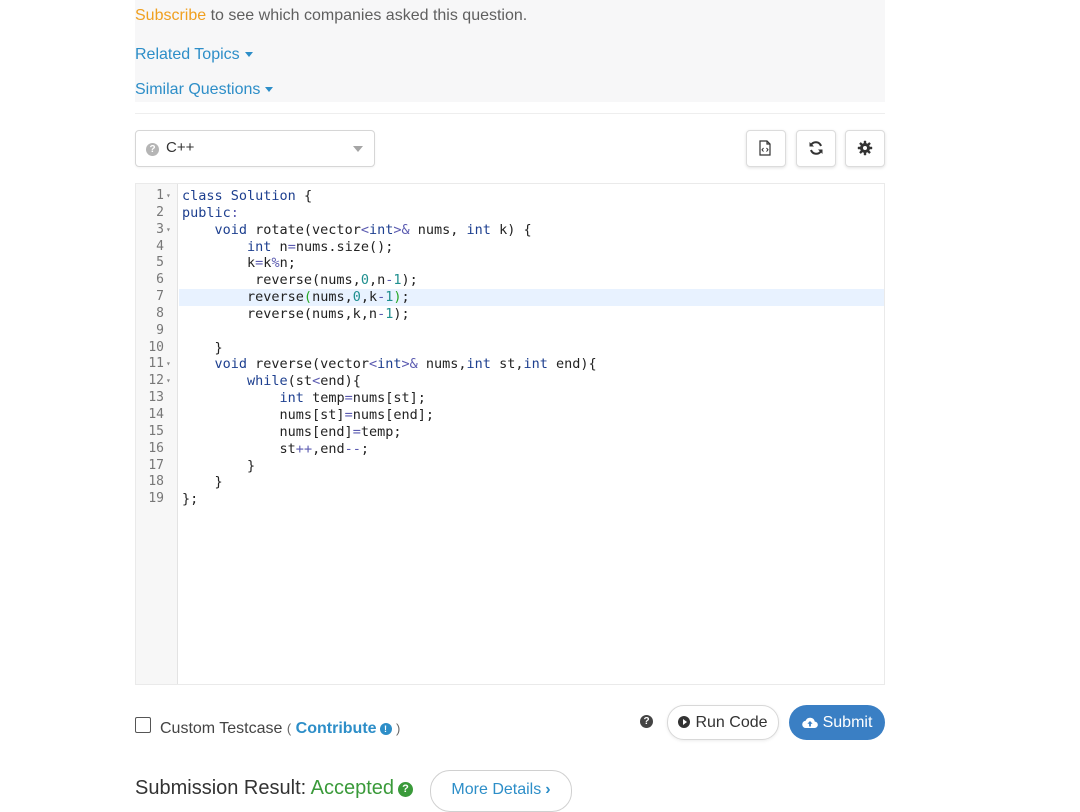 Image resolution: width=1080 pixels, height=812 pixels. I want to click on code-line: 18 }, so click(510, 482).